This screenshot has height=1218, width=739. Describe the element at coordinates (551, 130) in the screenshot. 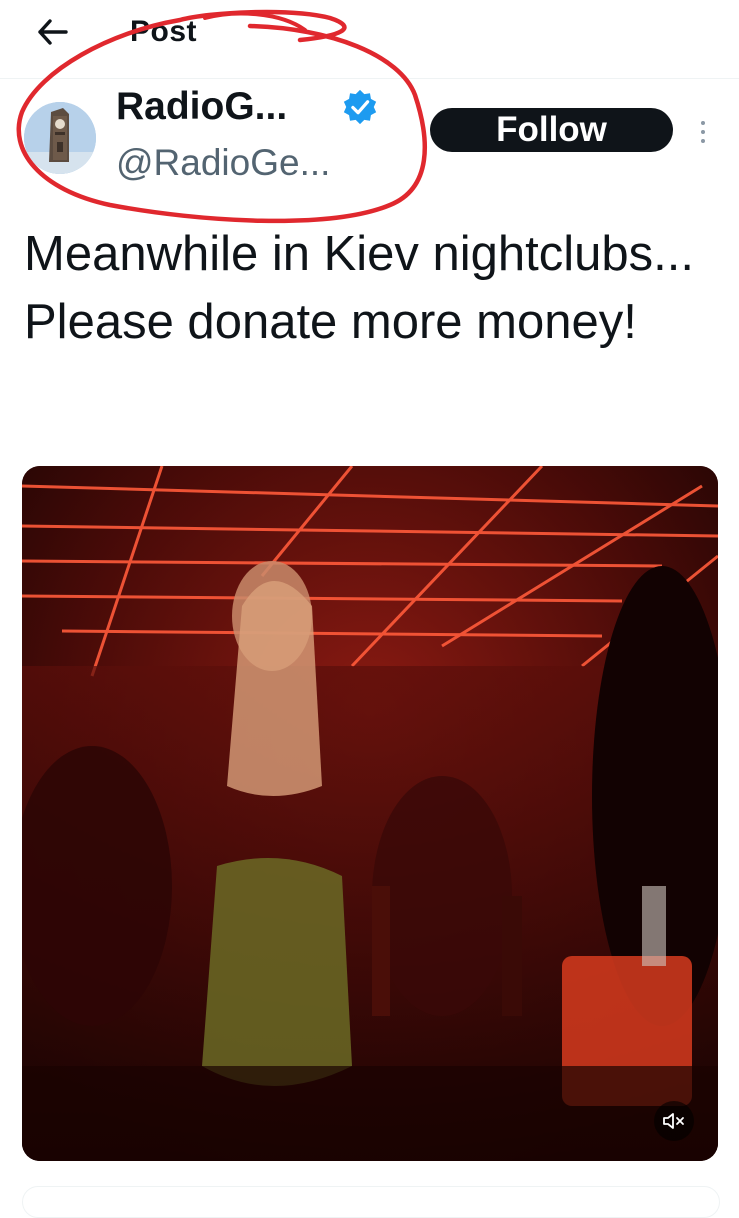

I see `follow-button: Follow` at that location.